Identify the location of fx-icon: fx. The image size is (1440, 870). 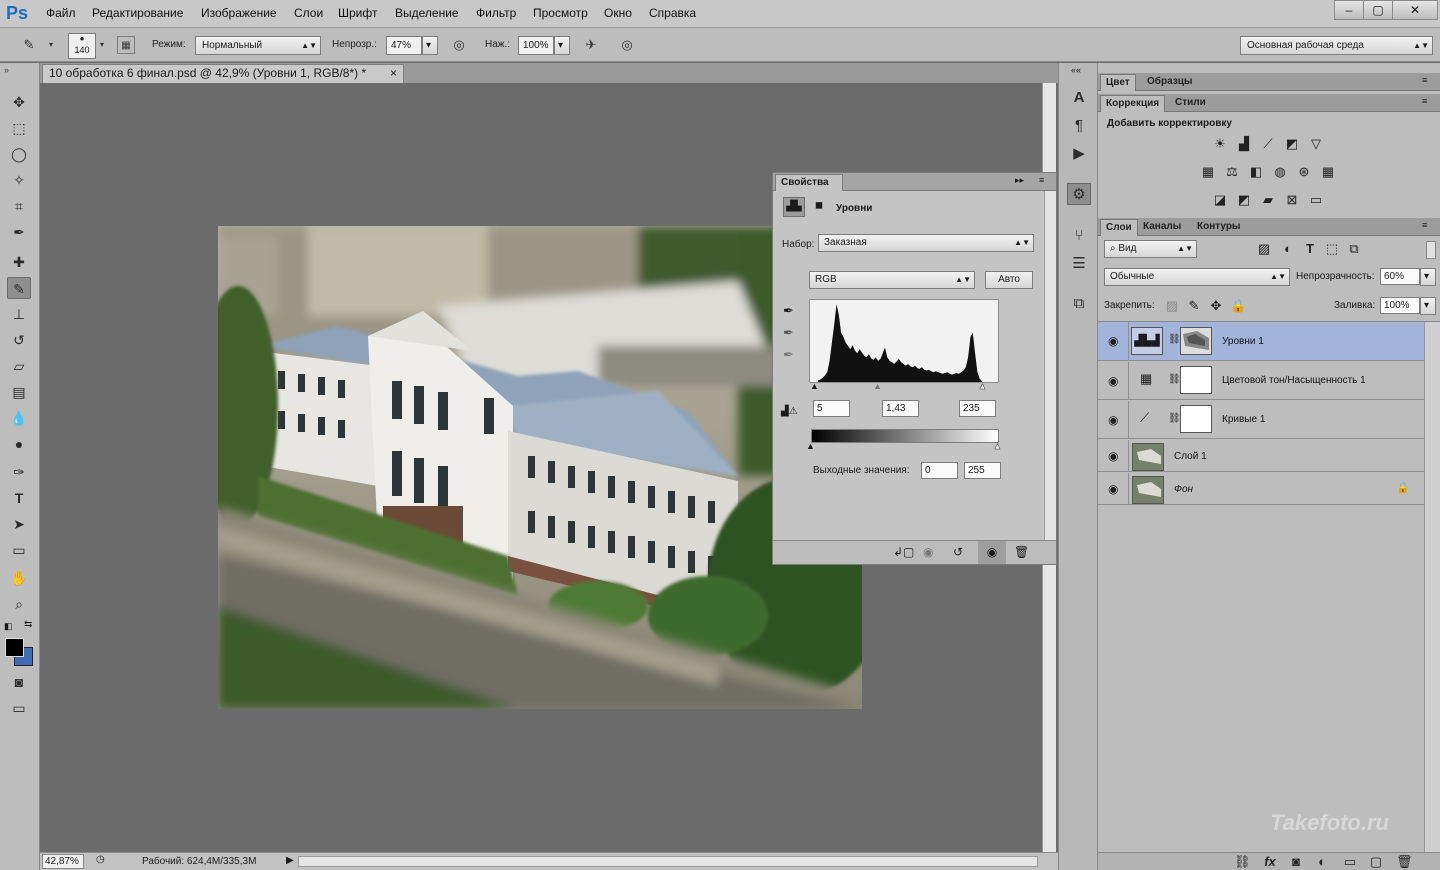
(1270, 862).